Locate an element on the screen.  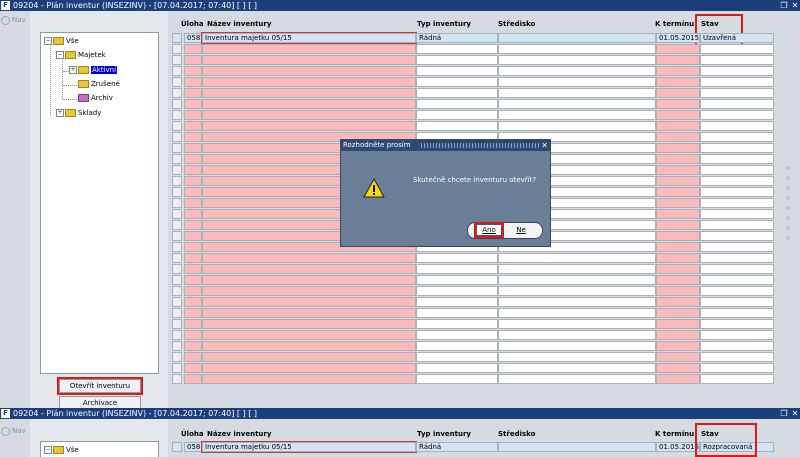
no-button: Ne is located at coordinates (521, 230).